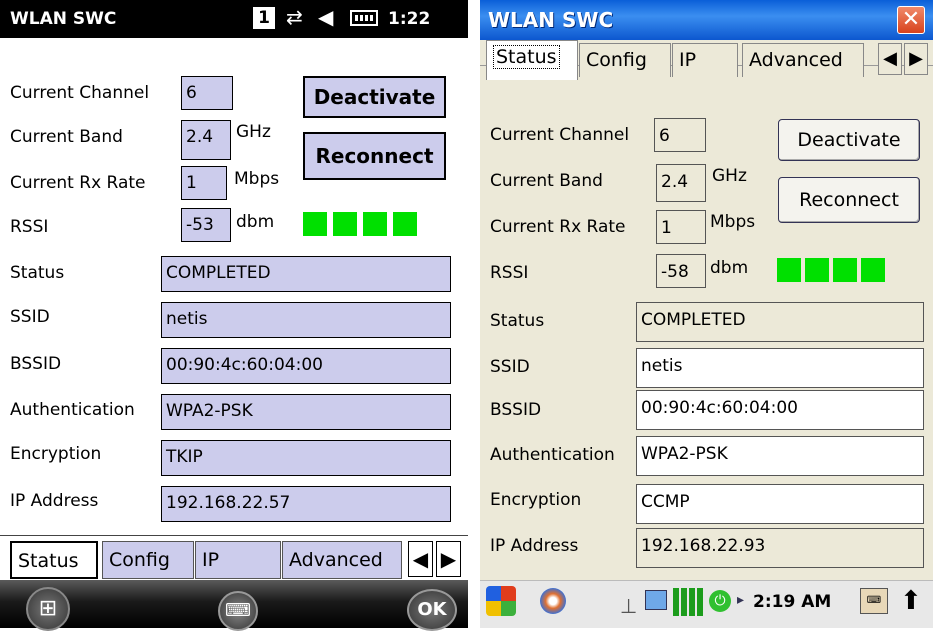  What do you see at coordinates (911, 20) in the screenshot?
I see `close-button: ✕` at bounding box center [911, 20].